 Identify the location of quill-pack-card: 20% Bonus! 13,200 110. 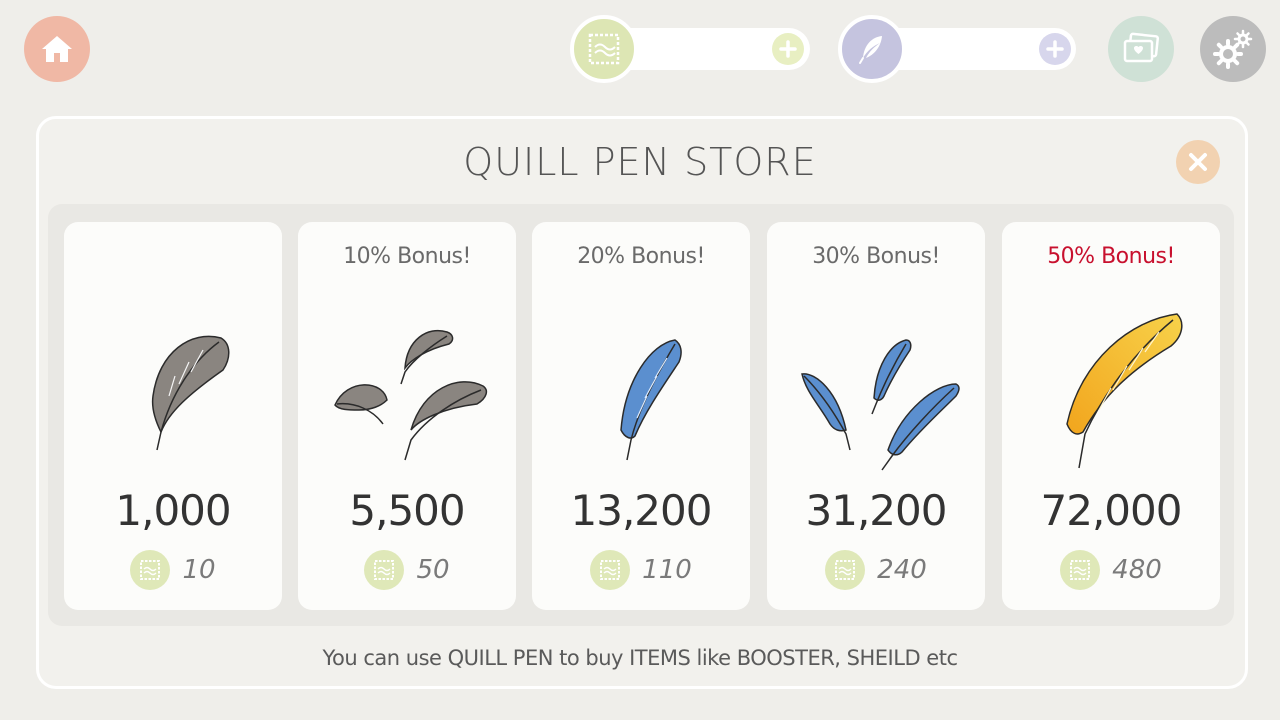
(641, 416).